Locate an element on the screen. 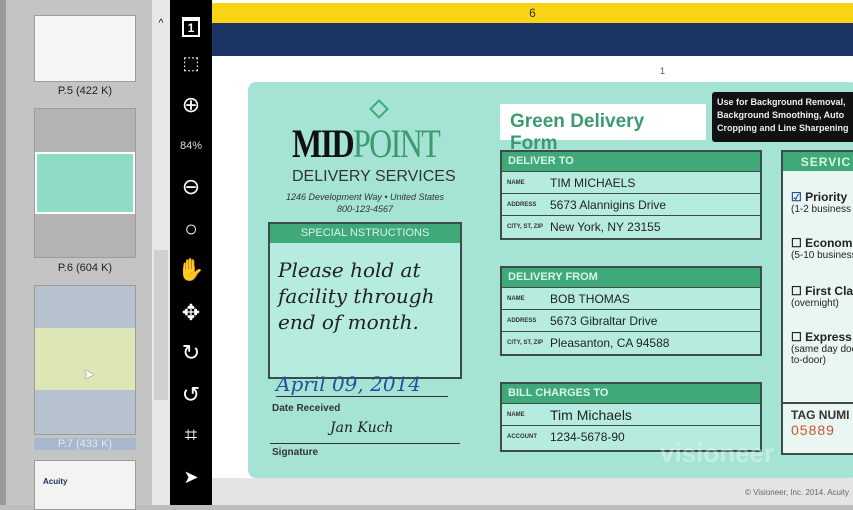 This screenshot has width=853, height=510. service-option-economy: ☐ Econom (5-10 business is located at coordinates (822, 248).